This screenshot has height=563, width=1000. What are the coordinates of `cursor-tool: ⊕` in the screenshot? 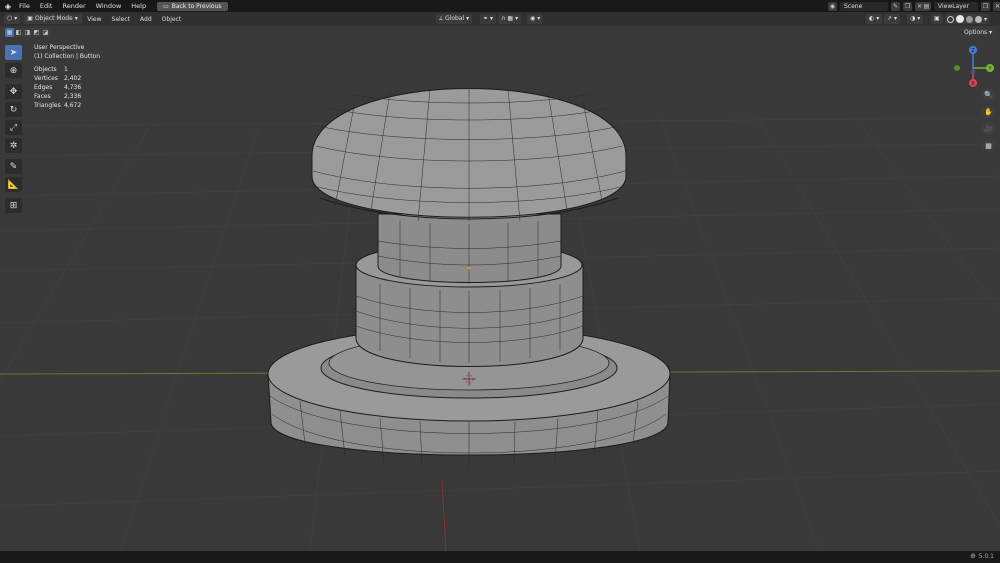 It's located at (13, 70).